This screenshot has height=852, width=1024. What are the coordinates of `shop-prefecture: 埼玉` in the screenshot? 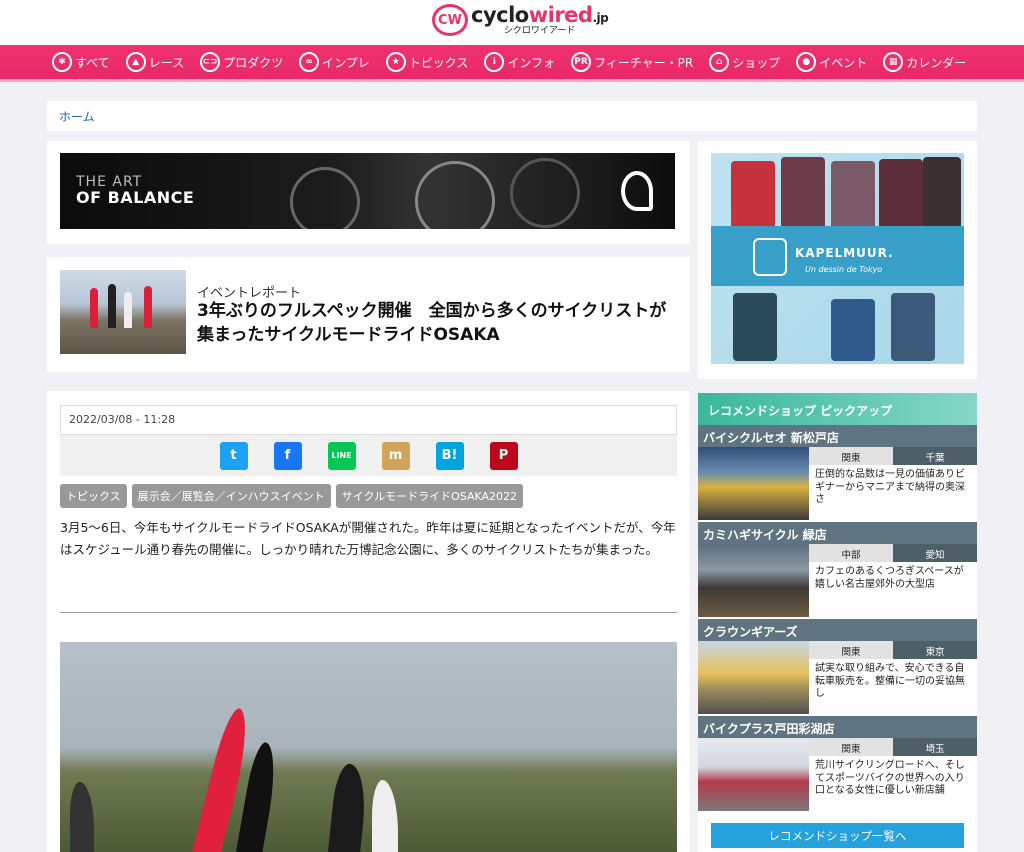 It's located at (935, 747).